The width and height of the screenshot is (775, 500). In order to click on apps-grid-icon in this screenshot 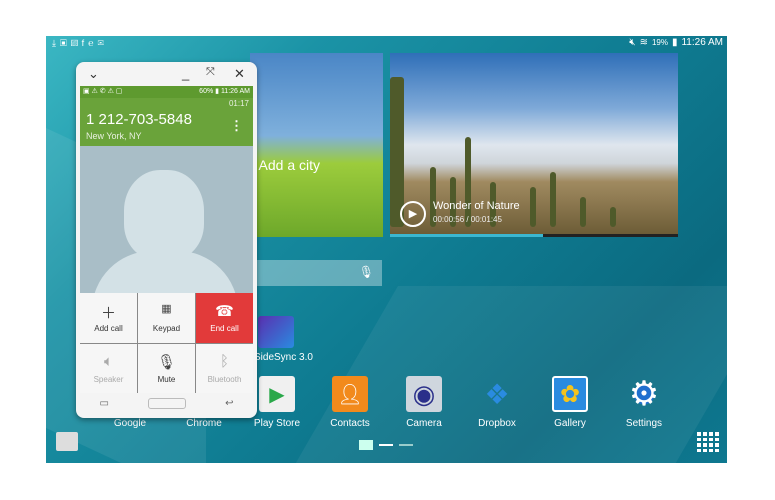, I will do `click(708, 442)`.